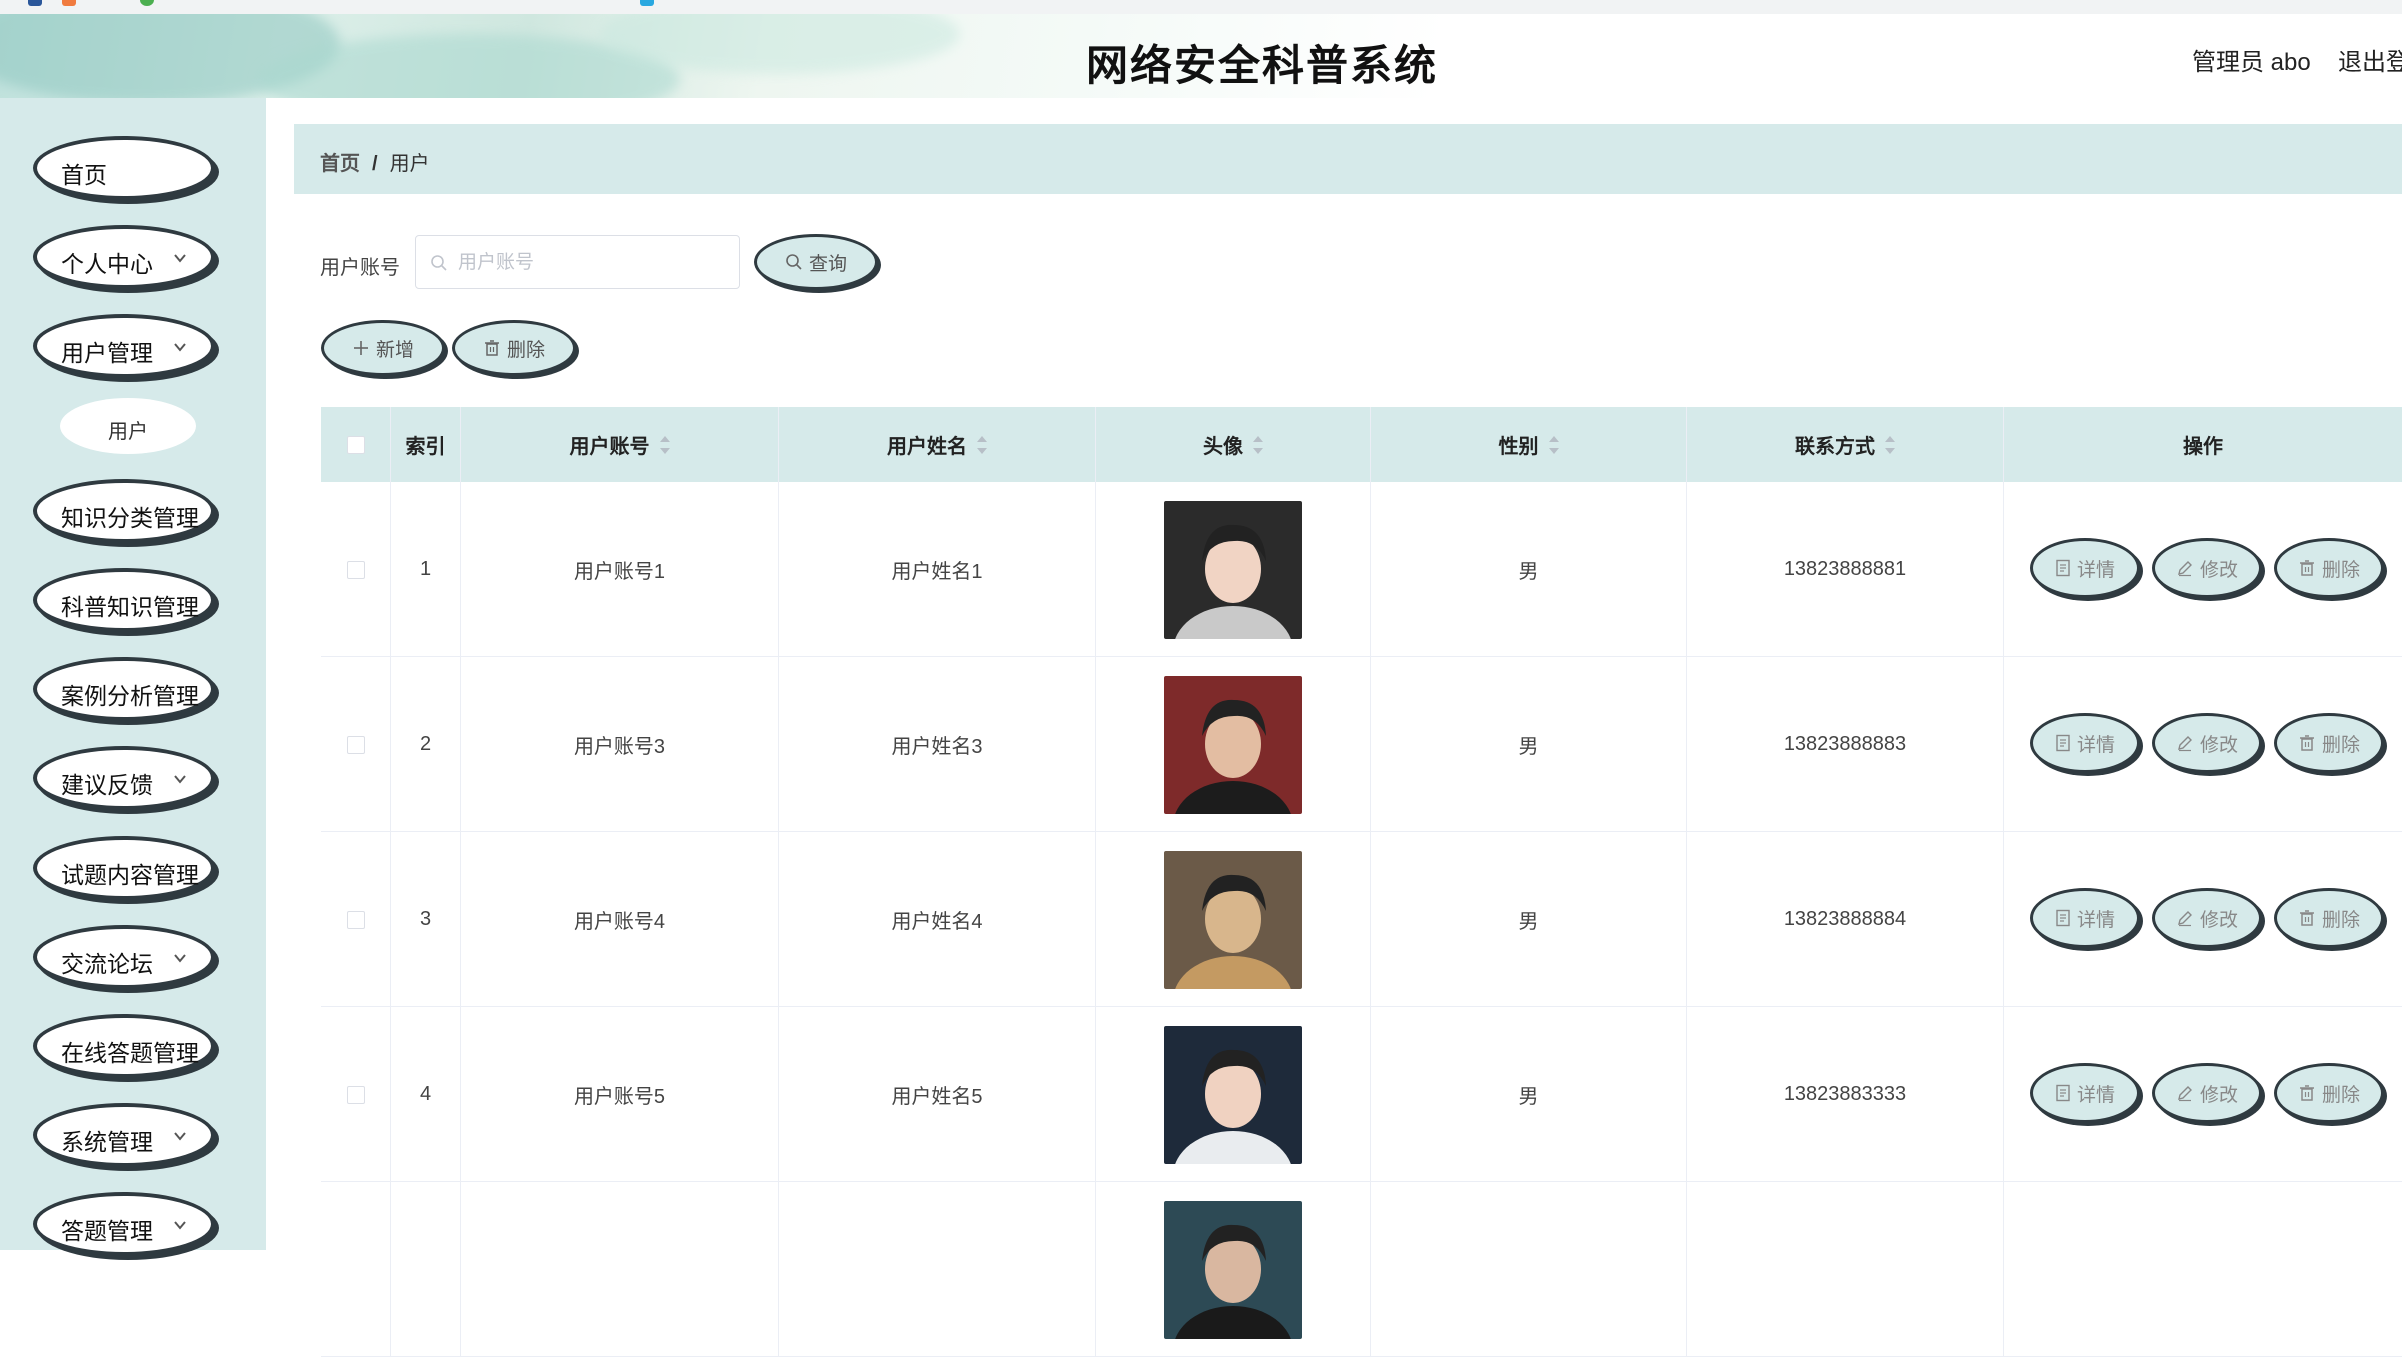 The height and width of the screenshot is (1357, 2402). I want to click on plus-icon, so click(360, 348).